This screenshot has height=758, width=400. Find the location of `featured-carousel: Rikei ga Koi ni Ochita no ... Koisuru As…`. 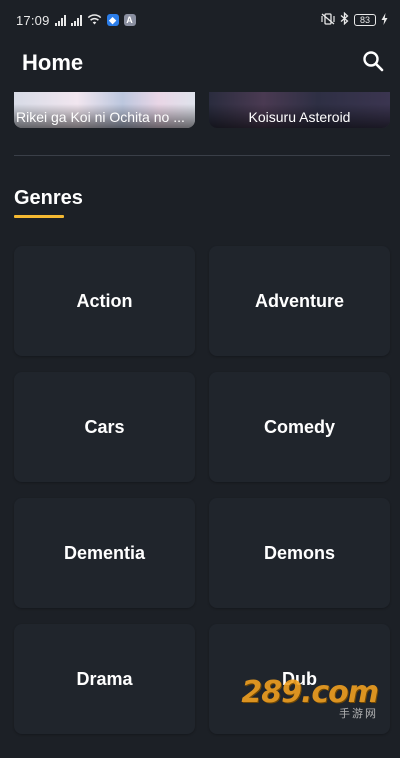

featured-carousel: Rikei ga Koi ni Ochita no ... Koisuru As… is located at coordinates (202, 111).